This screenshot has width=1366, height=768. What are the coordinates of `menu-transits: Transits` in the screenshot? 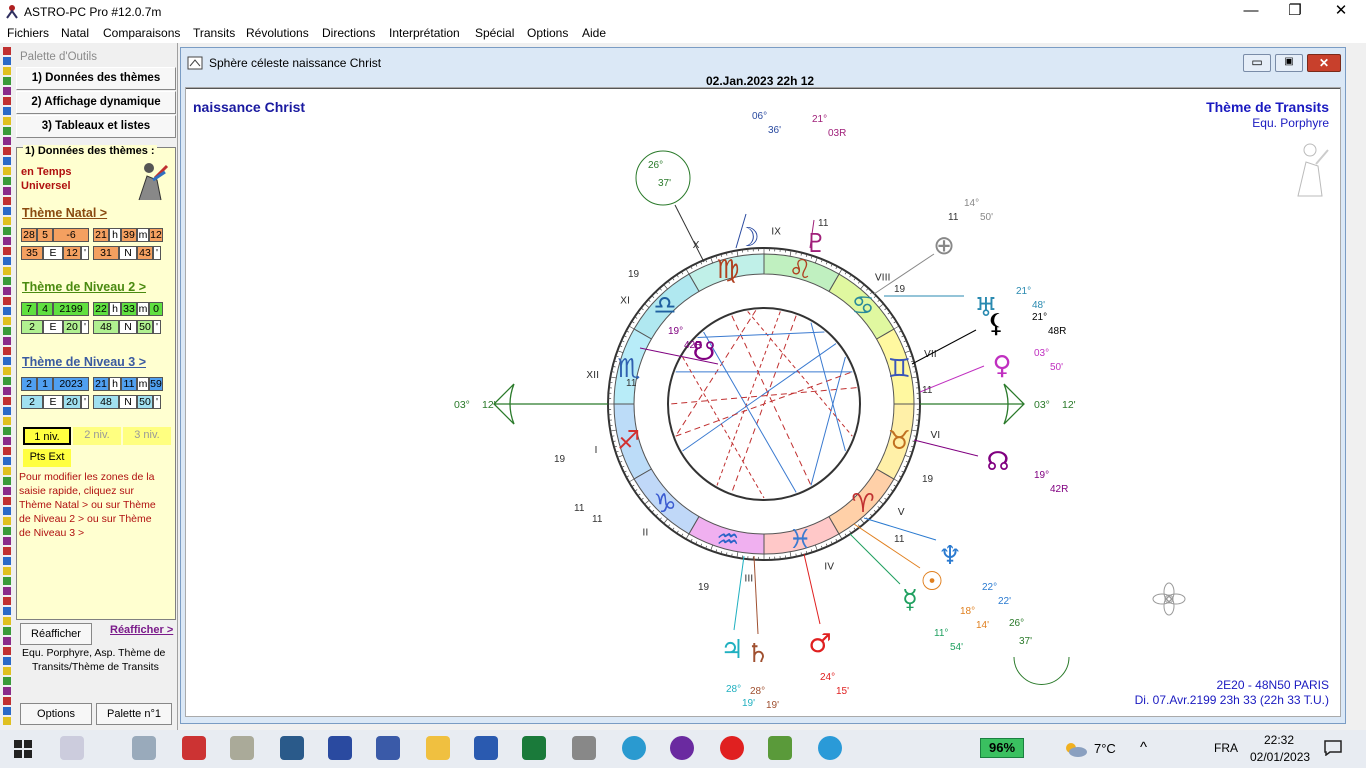 It's located at (214, 33).